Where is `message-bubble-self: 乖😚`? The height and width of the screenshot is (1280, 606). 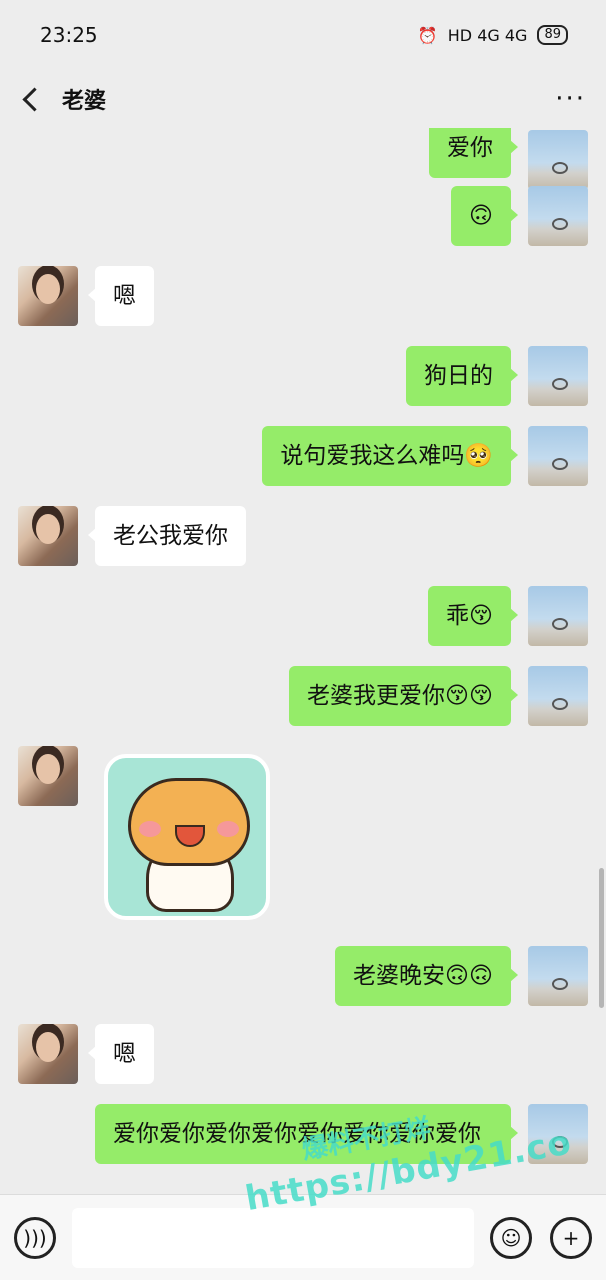
message-bubble-self: 乖😚 is located at coordinates (473, 616).